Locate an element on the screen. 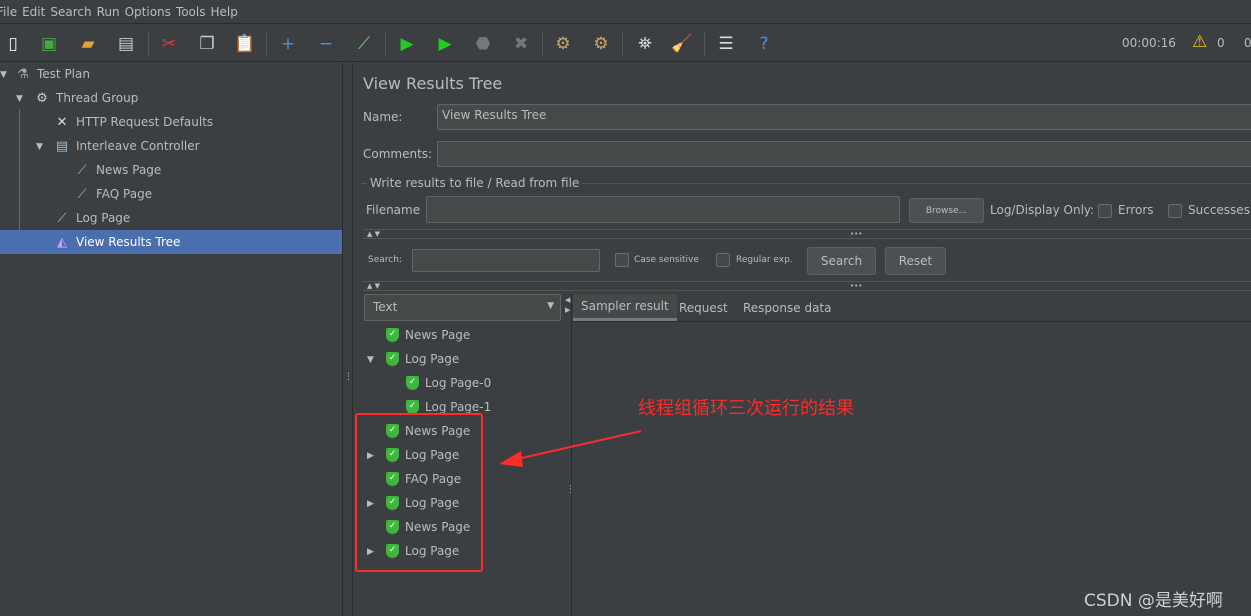 The height and width of the screenshot is (616, 1251). errors-label: Errors is located at coordinates (1136, 210).